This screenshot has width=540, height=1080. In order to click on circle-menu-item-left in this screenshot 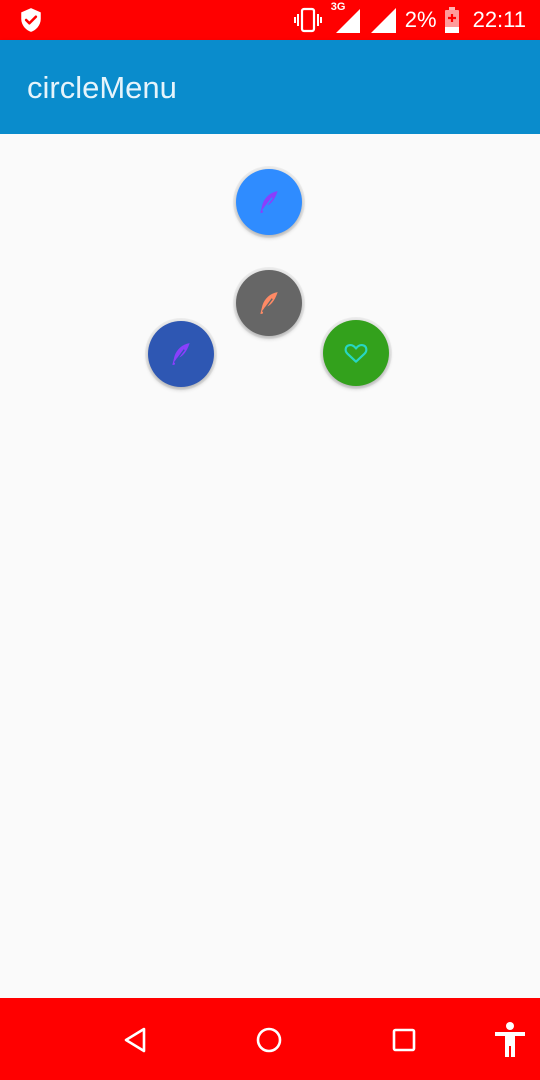, I will do `click(181, 354)`.